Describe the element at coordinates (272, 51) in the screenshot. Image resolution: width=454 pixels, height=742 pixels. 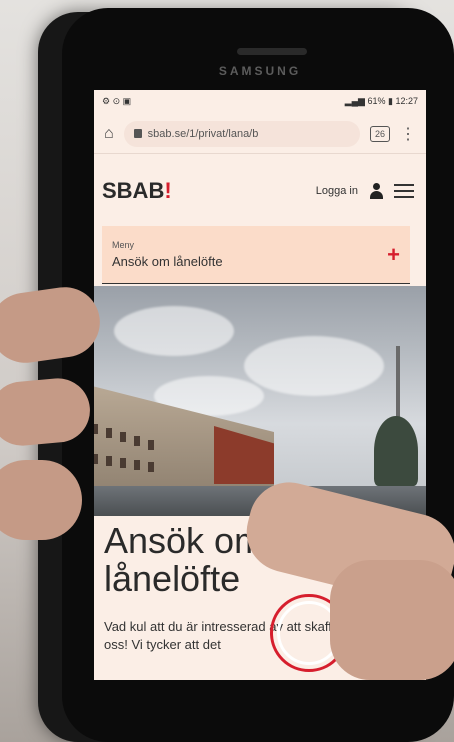
I see `earpiece-speaker` at that location.